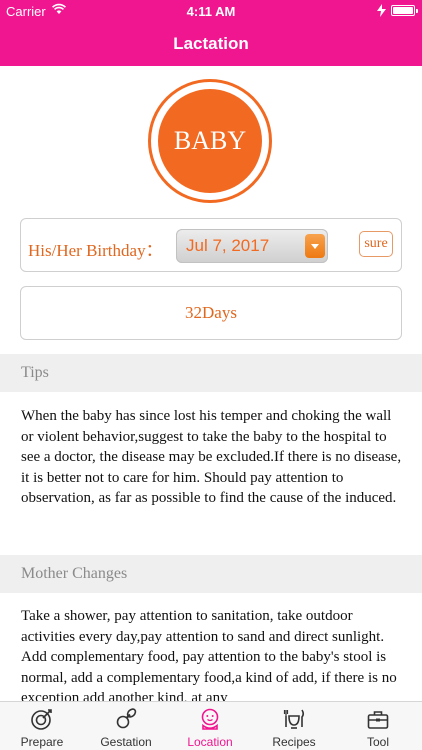 The width and height of the screenshot is (422, 750). I want to click on mother-changes-header: Mother Changes, so click(211, 574).